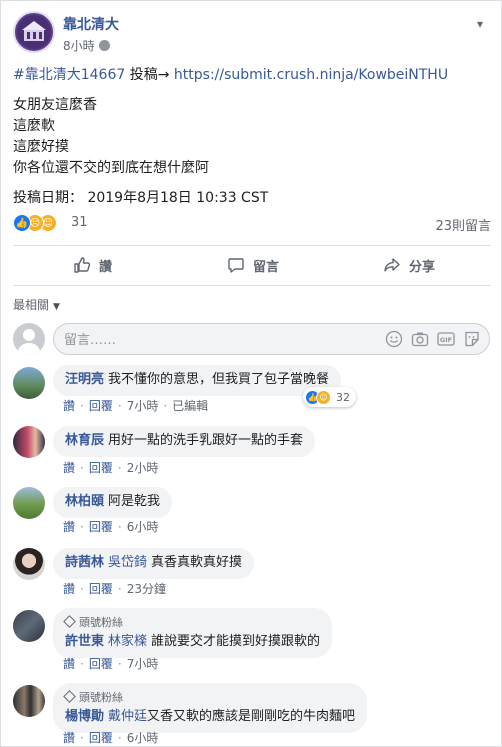 Image resolution: width=502 pixels, height=747 pixels. What do you see at coordinates (480, 24) in the screenshot?
I see `chevron-down-icon: ▾` at bounding box center [480, 24].